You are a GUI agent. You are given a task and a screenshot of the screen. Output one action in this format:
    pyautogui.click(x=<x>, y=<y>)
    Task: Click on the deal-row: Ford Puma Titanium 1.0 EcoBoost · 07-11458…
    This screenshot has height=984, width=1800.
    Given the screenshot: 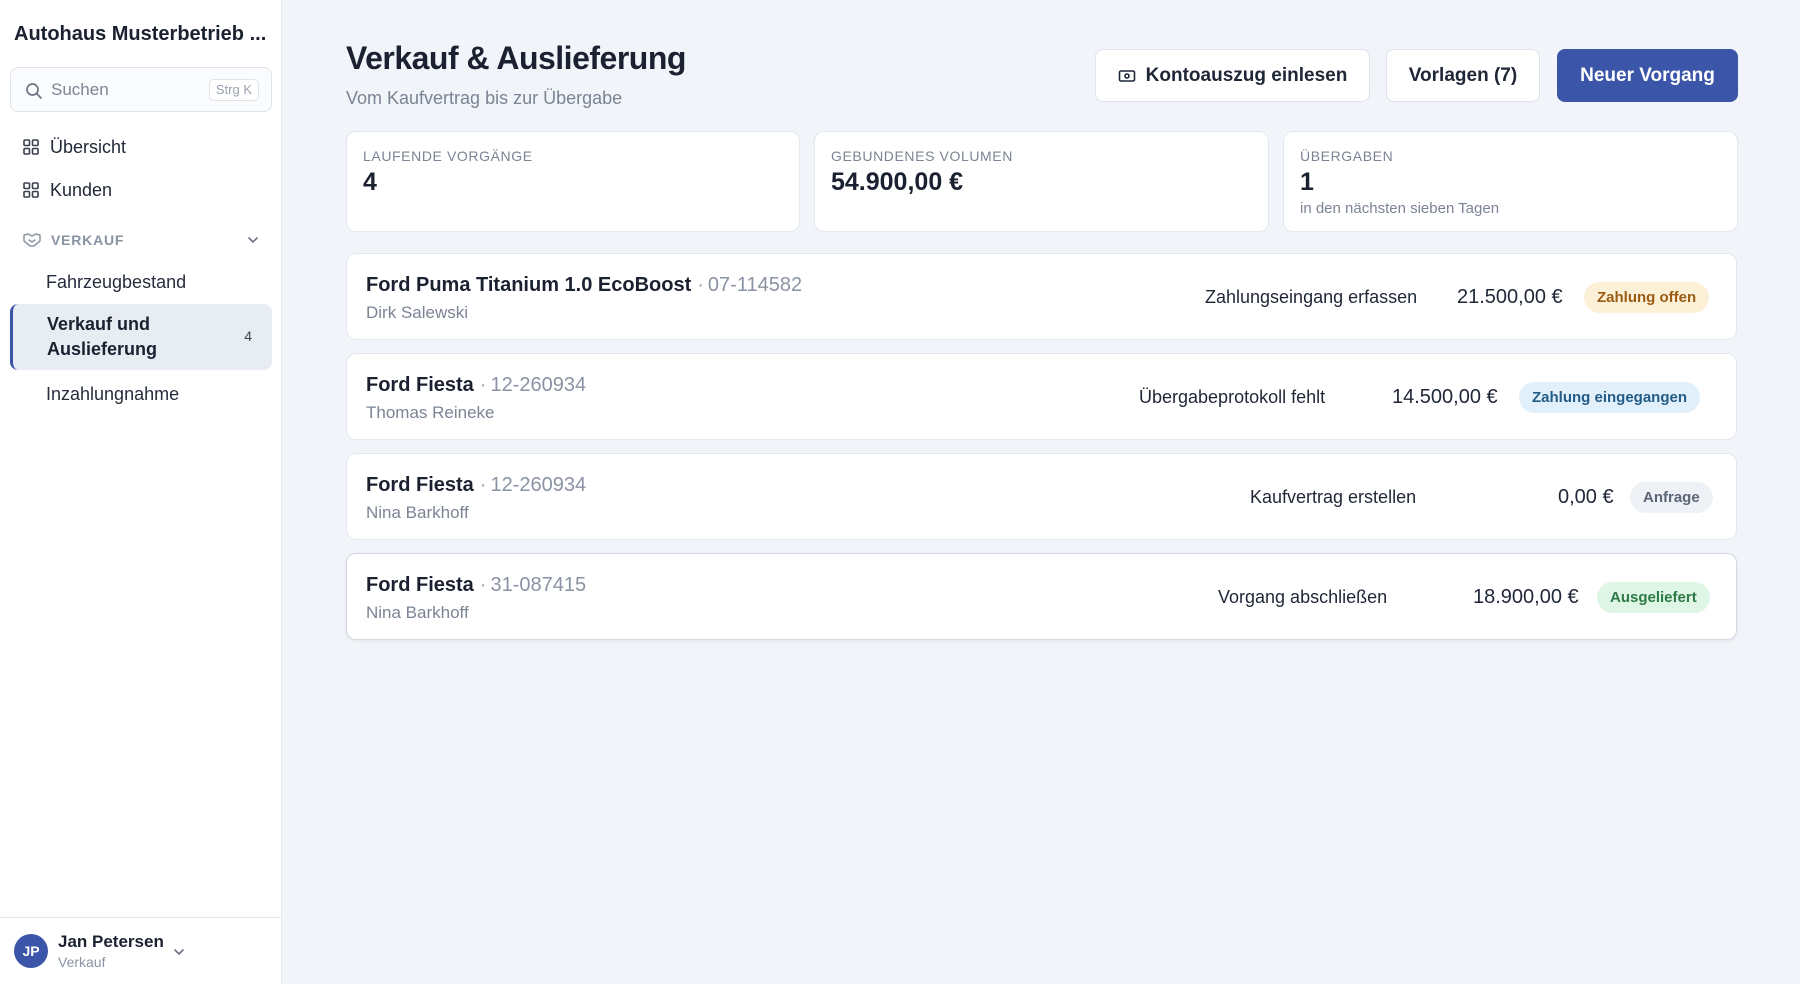 What is the action you would take?
    pyautogui.click(x=1041, y=296)
    